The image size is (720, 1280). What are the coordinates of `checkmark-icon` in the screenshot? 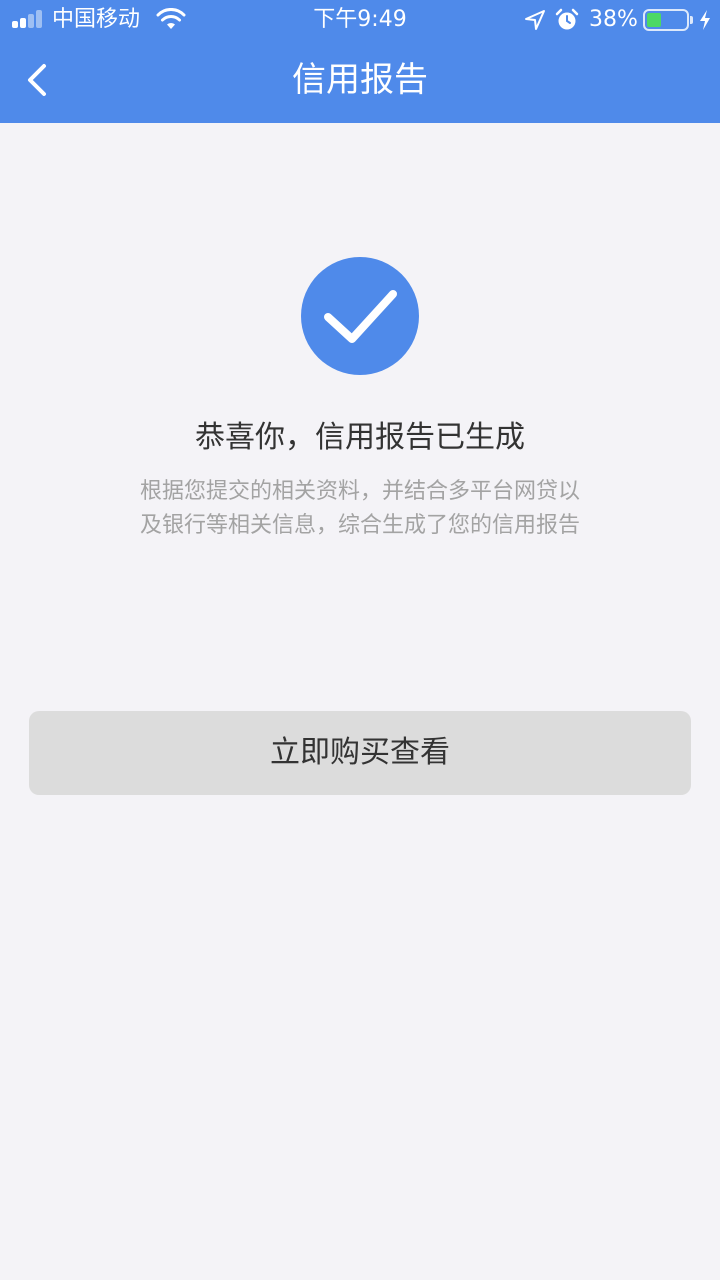 It's located at (360, 316).